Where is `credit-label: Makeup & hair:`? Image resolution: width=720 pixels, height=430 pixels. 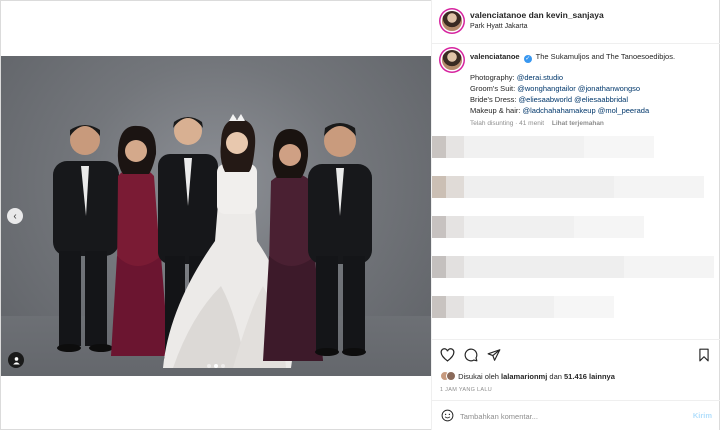 credit-label: Makeup & hair: is located at coordinates (496, 110).